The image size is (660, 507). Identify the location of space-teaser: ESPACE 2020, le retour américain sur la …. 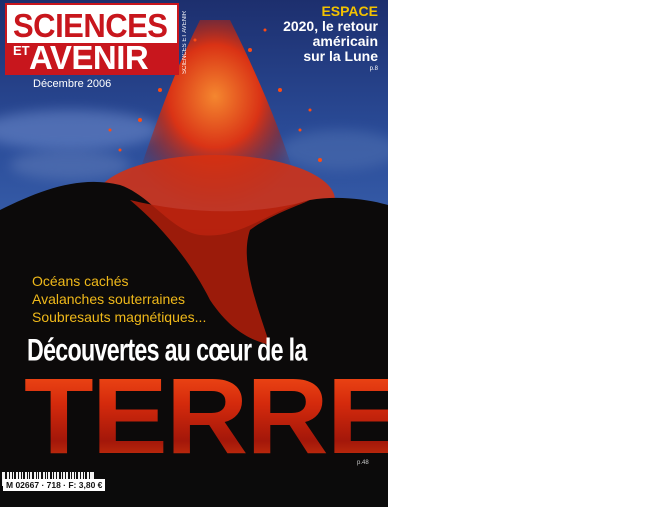
(330, 37).